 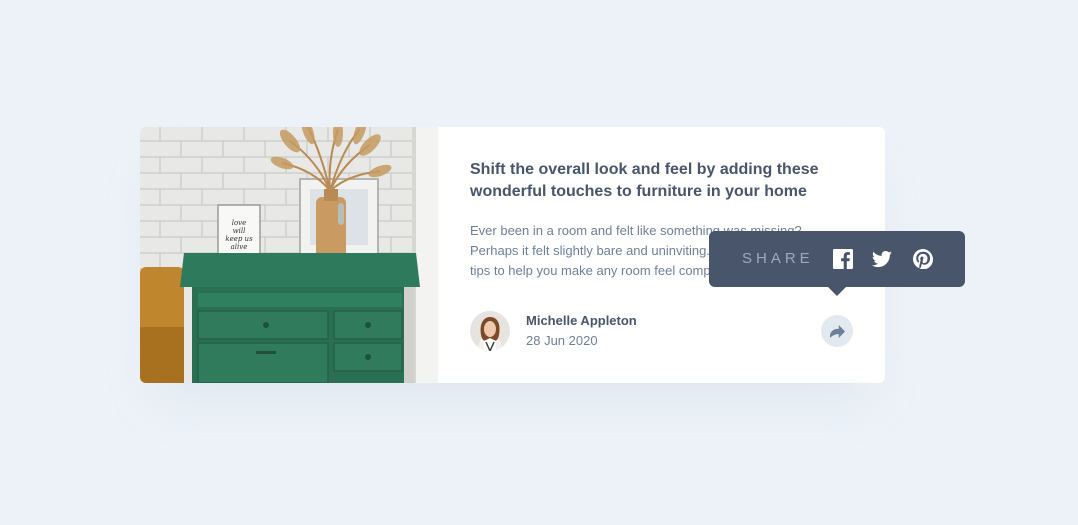 I want to click on share-label: SHARE, so click(x=778, y=258).